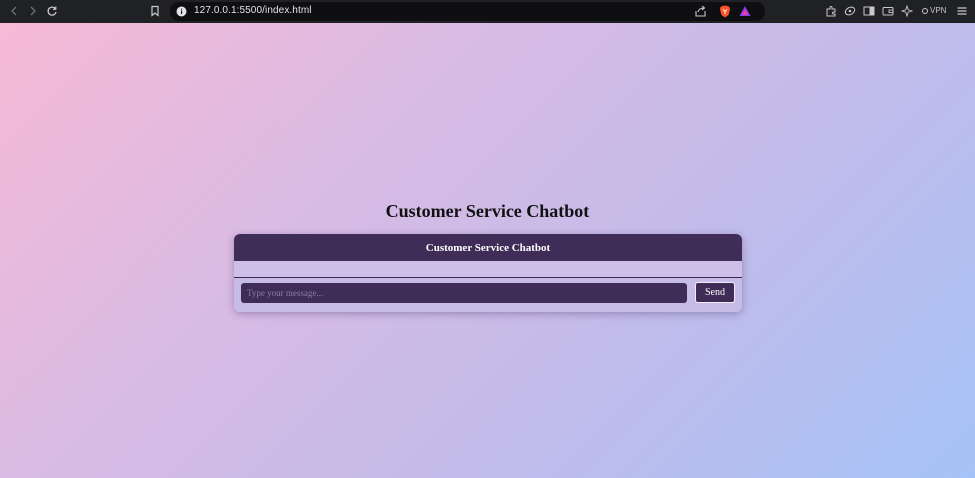 Image resolution: width=975 pixels, height=478 pixels. I want to click on chevron-right-icon, so click(33, 11).